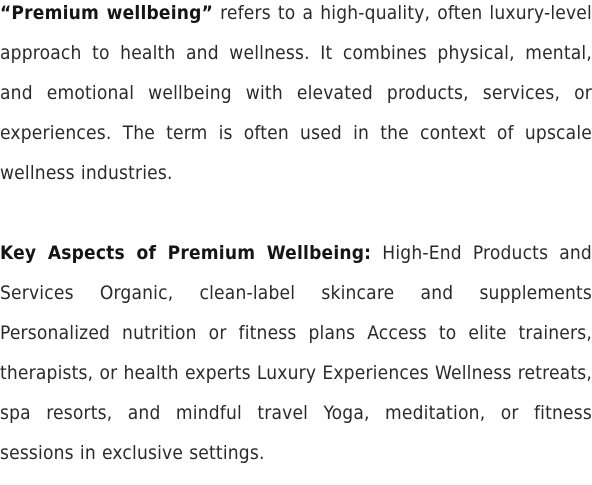 The width and height of the screenshot is (592, 485). What do you see at coordinates (107, 13) in the screenshot?
I see `term-heading: “Premium wellbeing”` at bounding box center [107, 13].